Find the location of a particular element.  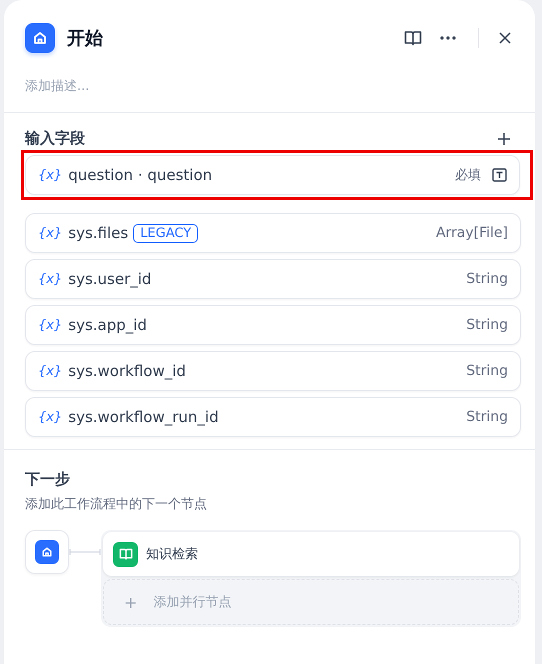

variable-row: {x} sys.files LEGACY Array[File] is located at coordinates (273, 233).